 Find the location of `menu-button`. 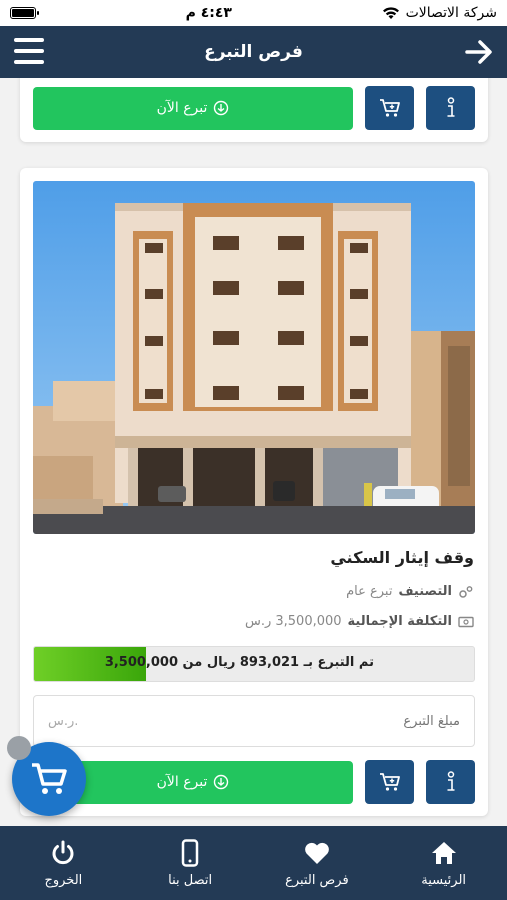

menu-button is located at coordinates (29, 51).